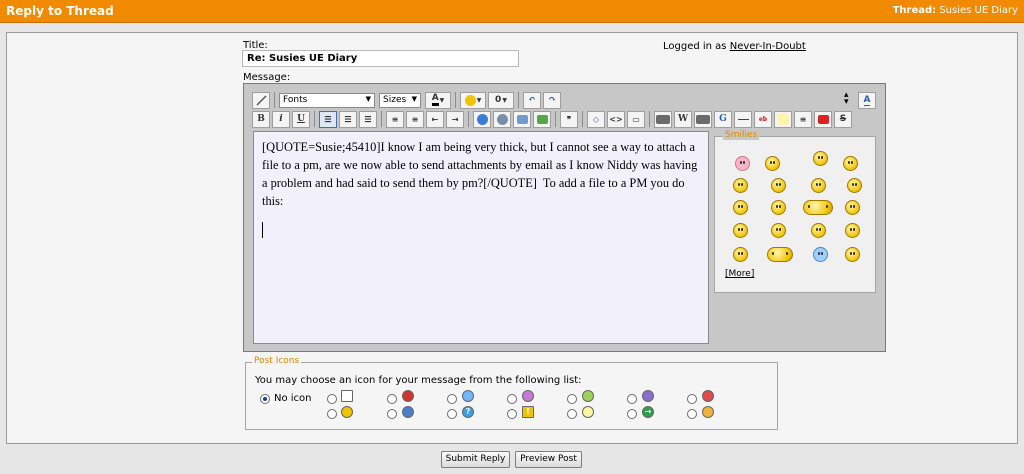  What do you see at coordinates (400, 100) in the screenshot?
I see `size-select: Sizes ▼` at bounding box center [400, 100].